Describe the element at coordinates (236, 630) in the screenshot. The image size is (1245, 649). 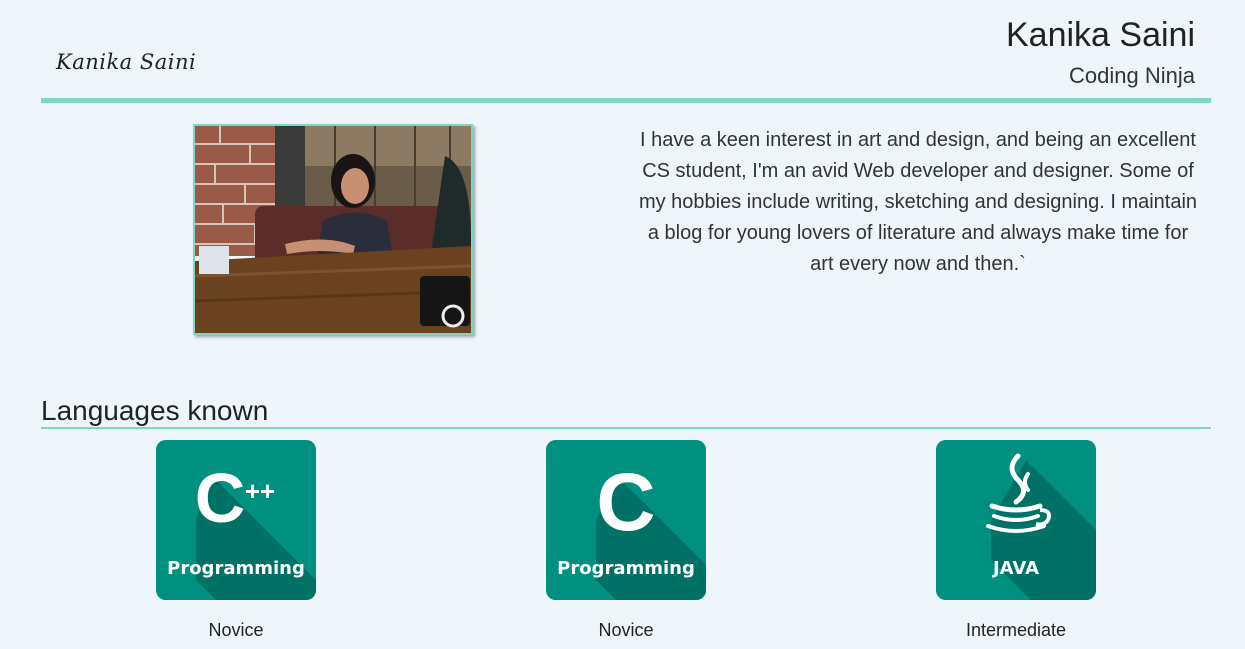
I see `cpp-level: Novice` at that location.